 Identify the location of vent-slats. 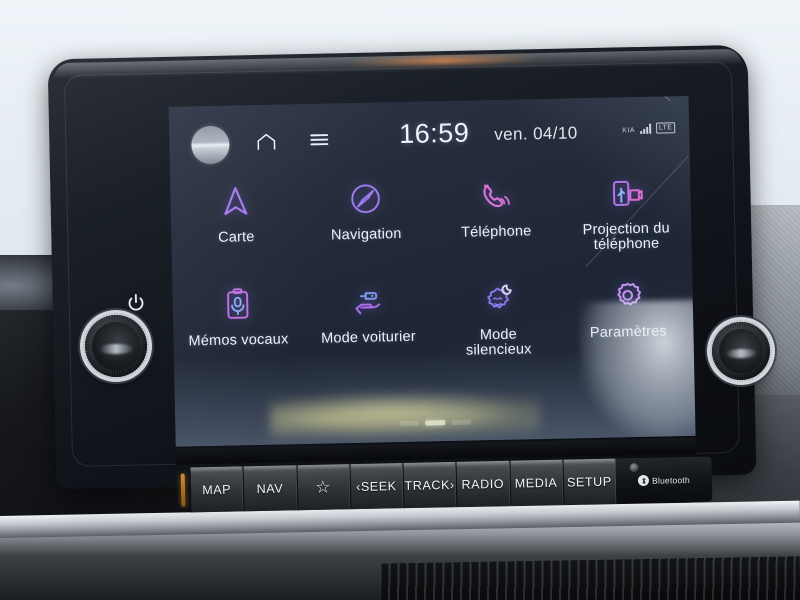
(589, 578).